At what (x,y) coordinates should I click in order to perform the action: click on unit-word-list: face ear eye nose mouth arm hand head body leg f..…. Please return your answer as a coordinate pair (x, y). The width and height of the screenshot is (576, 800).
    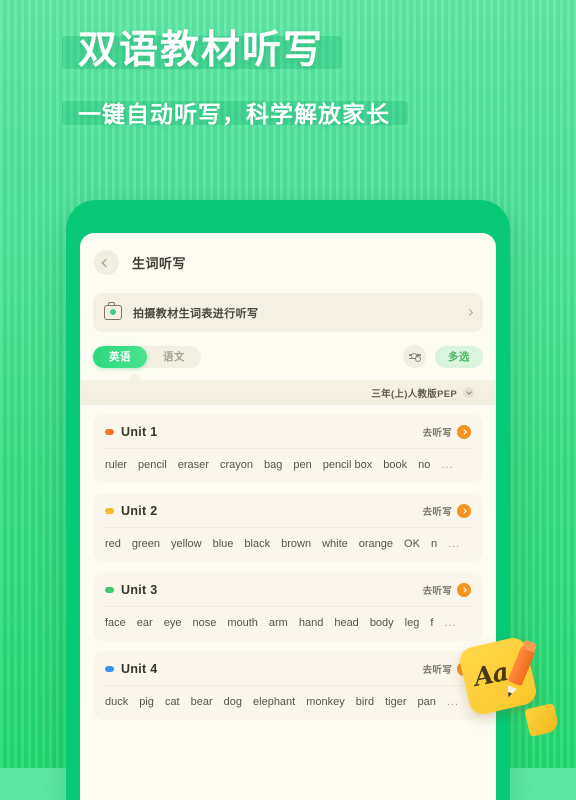
    Looking at the image, I should click on (288, 624).